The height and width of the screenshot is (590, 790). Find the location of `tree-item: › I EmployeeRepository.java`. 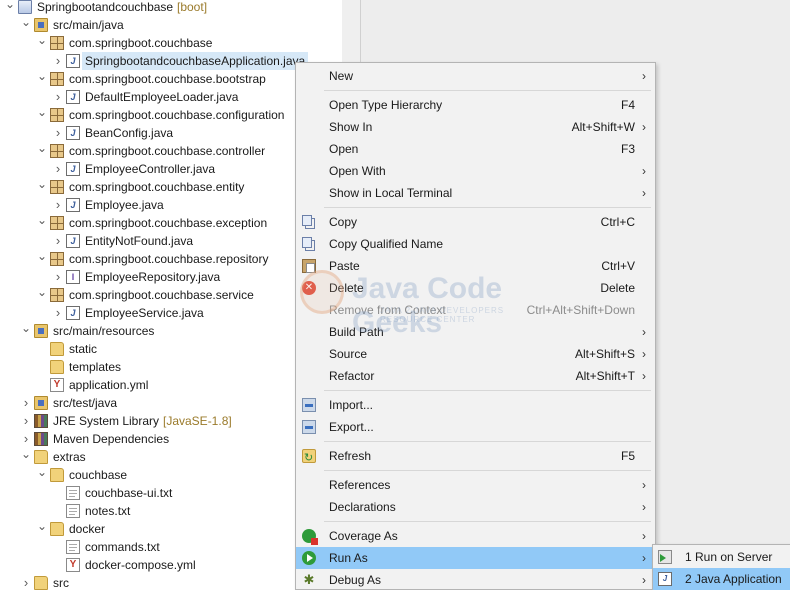

tree-item: › I EmployeeRepository.java is located at coordinates (171, 277).